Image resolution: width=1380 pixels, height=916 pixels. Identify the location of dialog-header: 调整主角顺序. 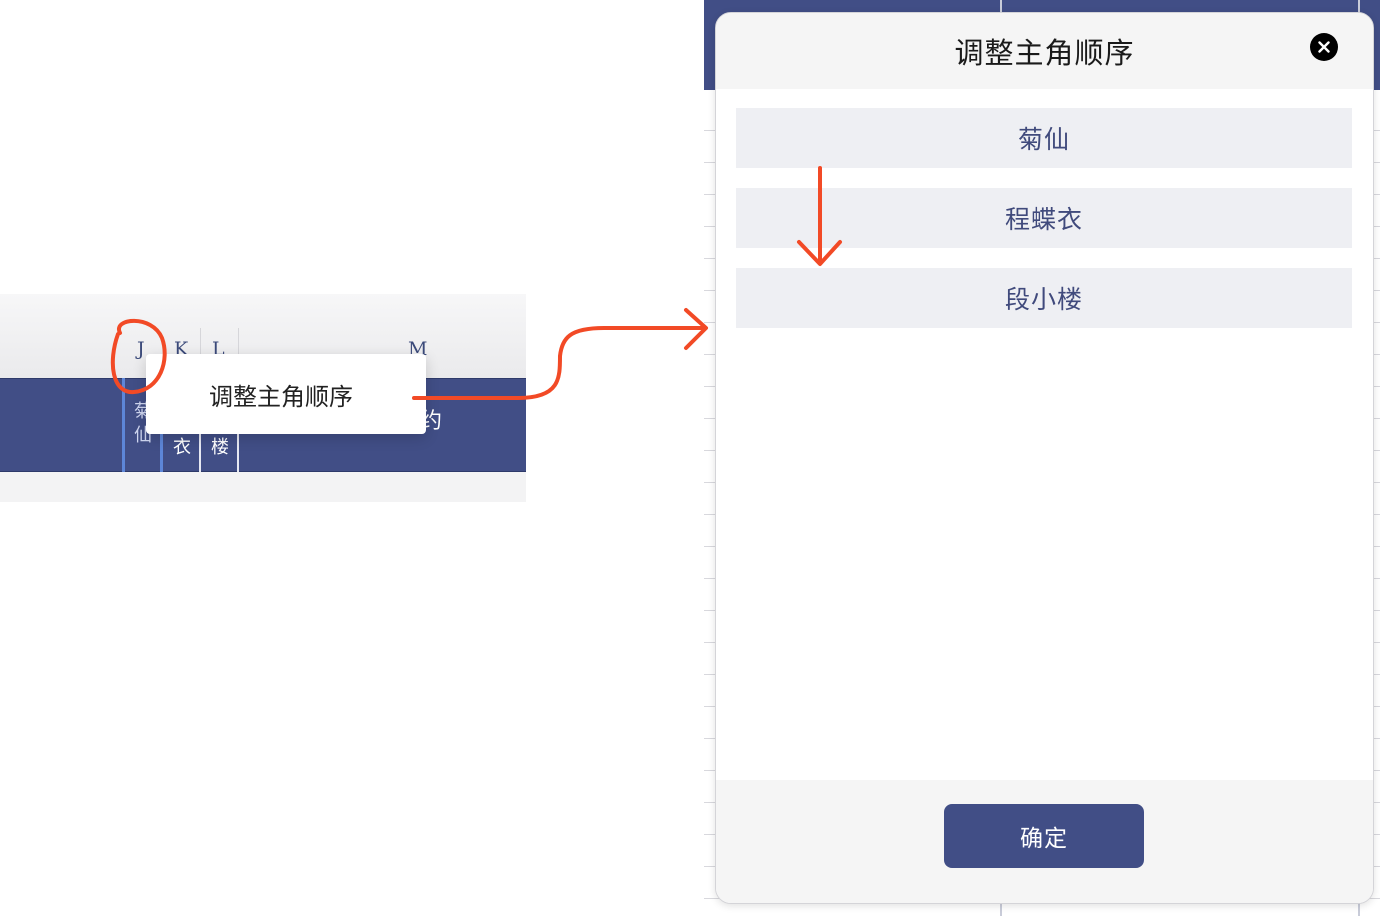
(1044, 51).